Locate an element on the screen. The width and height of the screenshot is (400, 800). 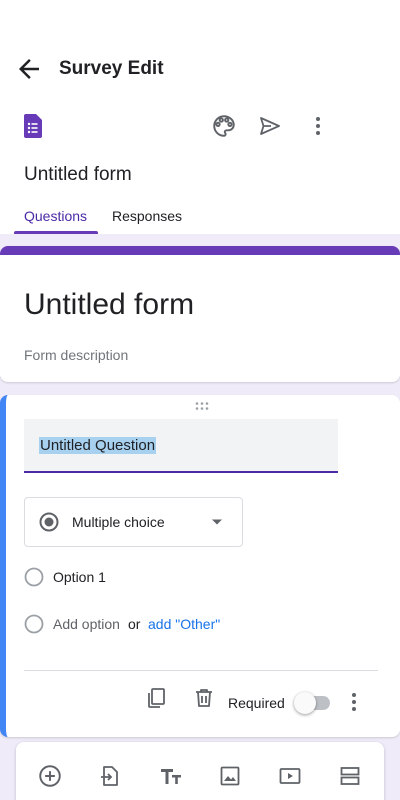
add-option-button: Add option is located at coordinates (86, 624).